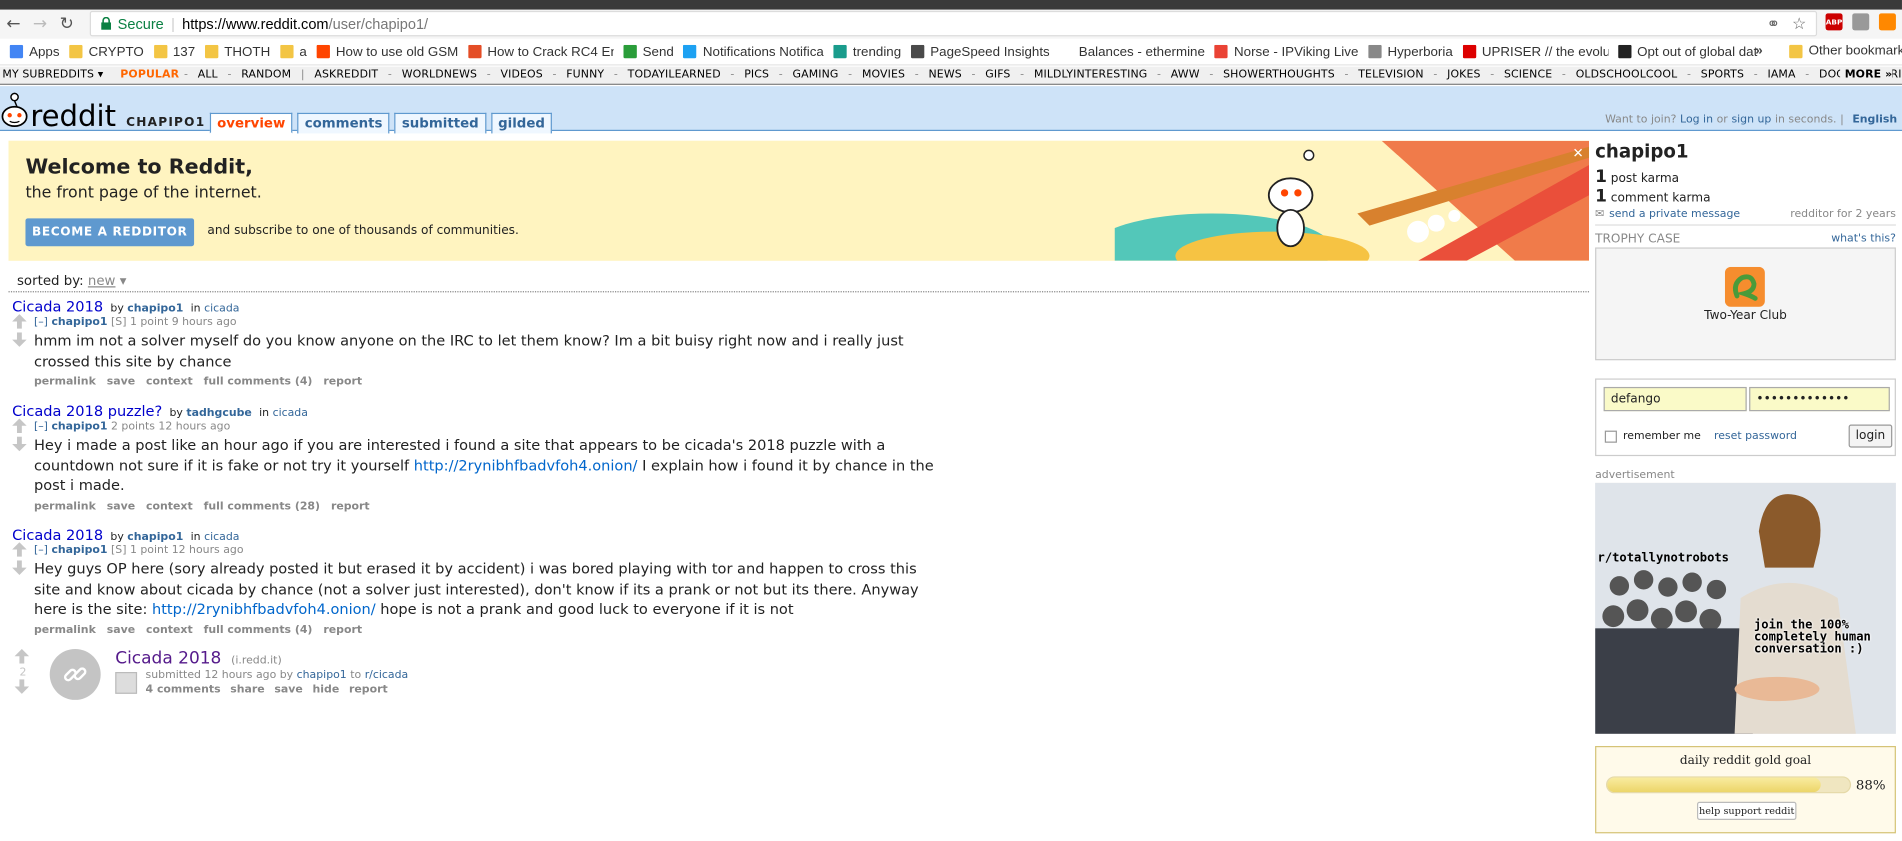  Describe the element at coordinates (1744, 286) in the screenshot. I see `two-year-club-icon` at that location.